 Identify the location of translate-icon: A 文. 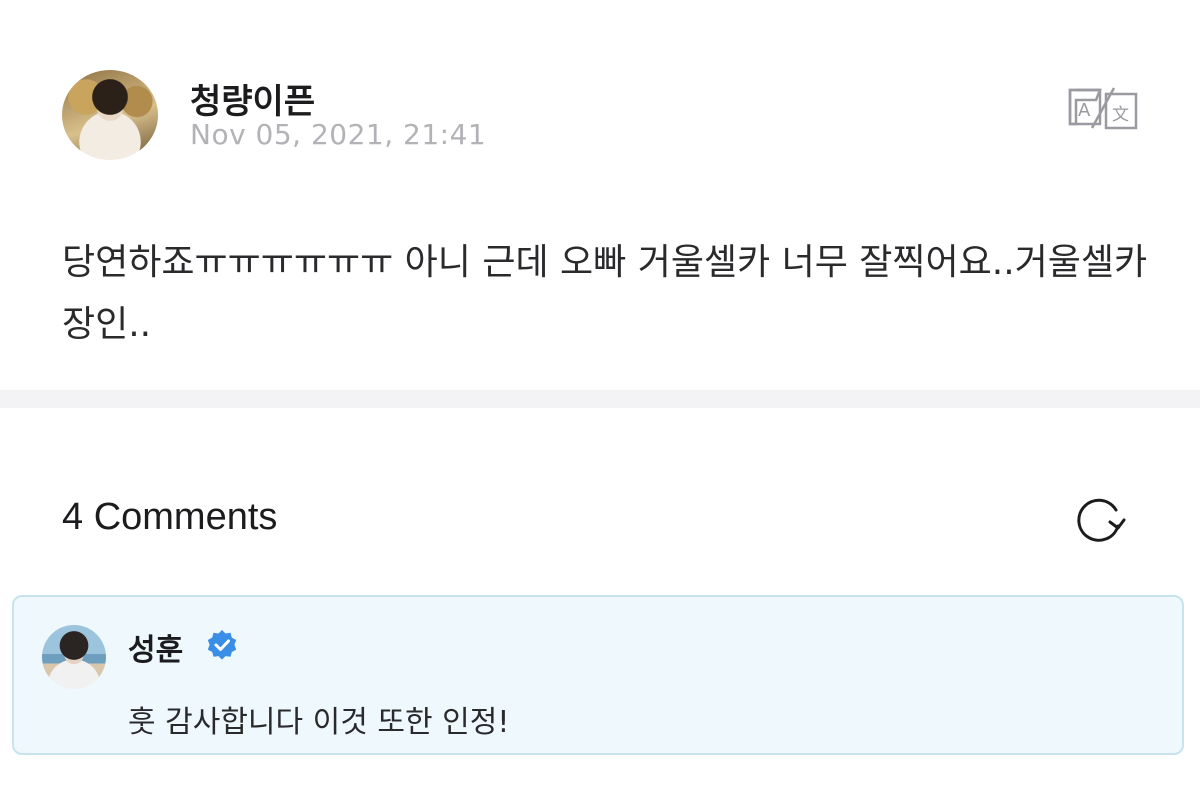
(1103, 108).